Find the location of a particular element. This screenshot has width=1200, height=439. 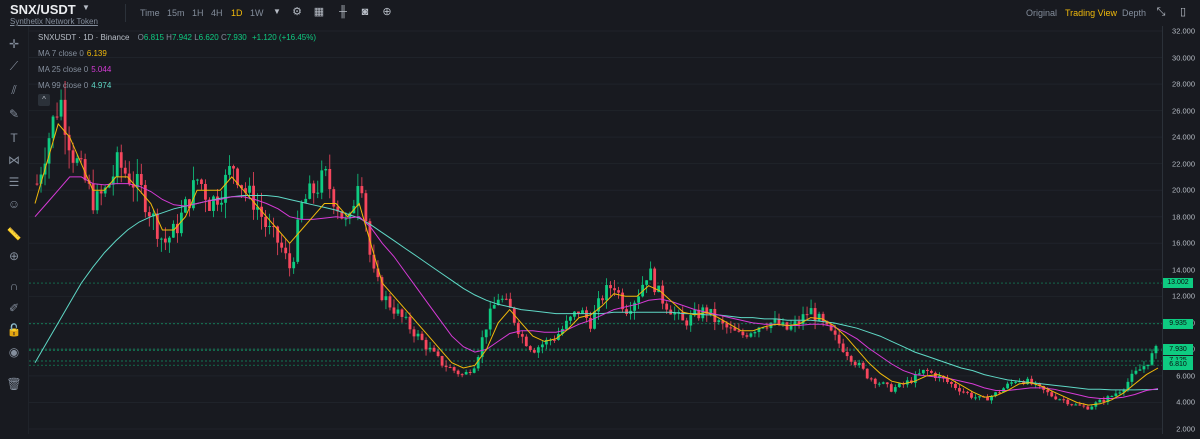

fullscreen-icon: ⤡ is located at coordinates (1161, 12).